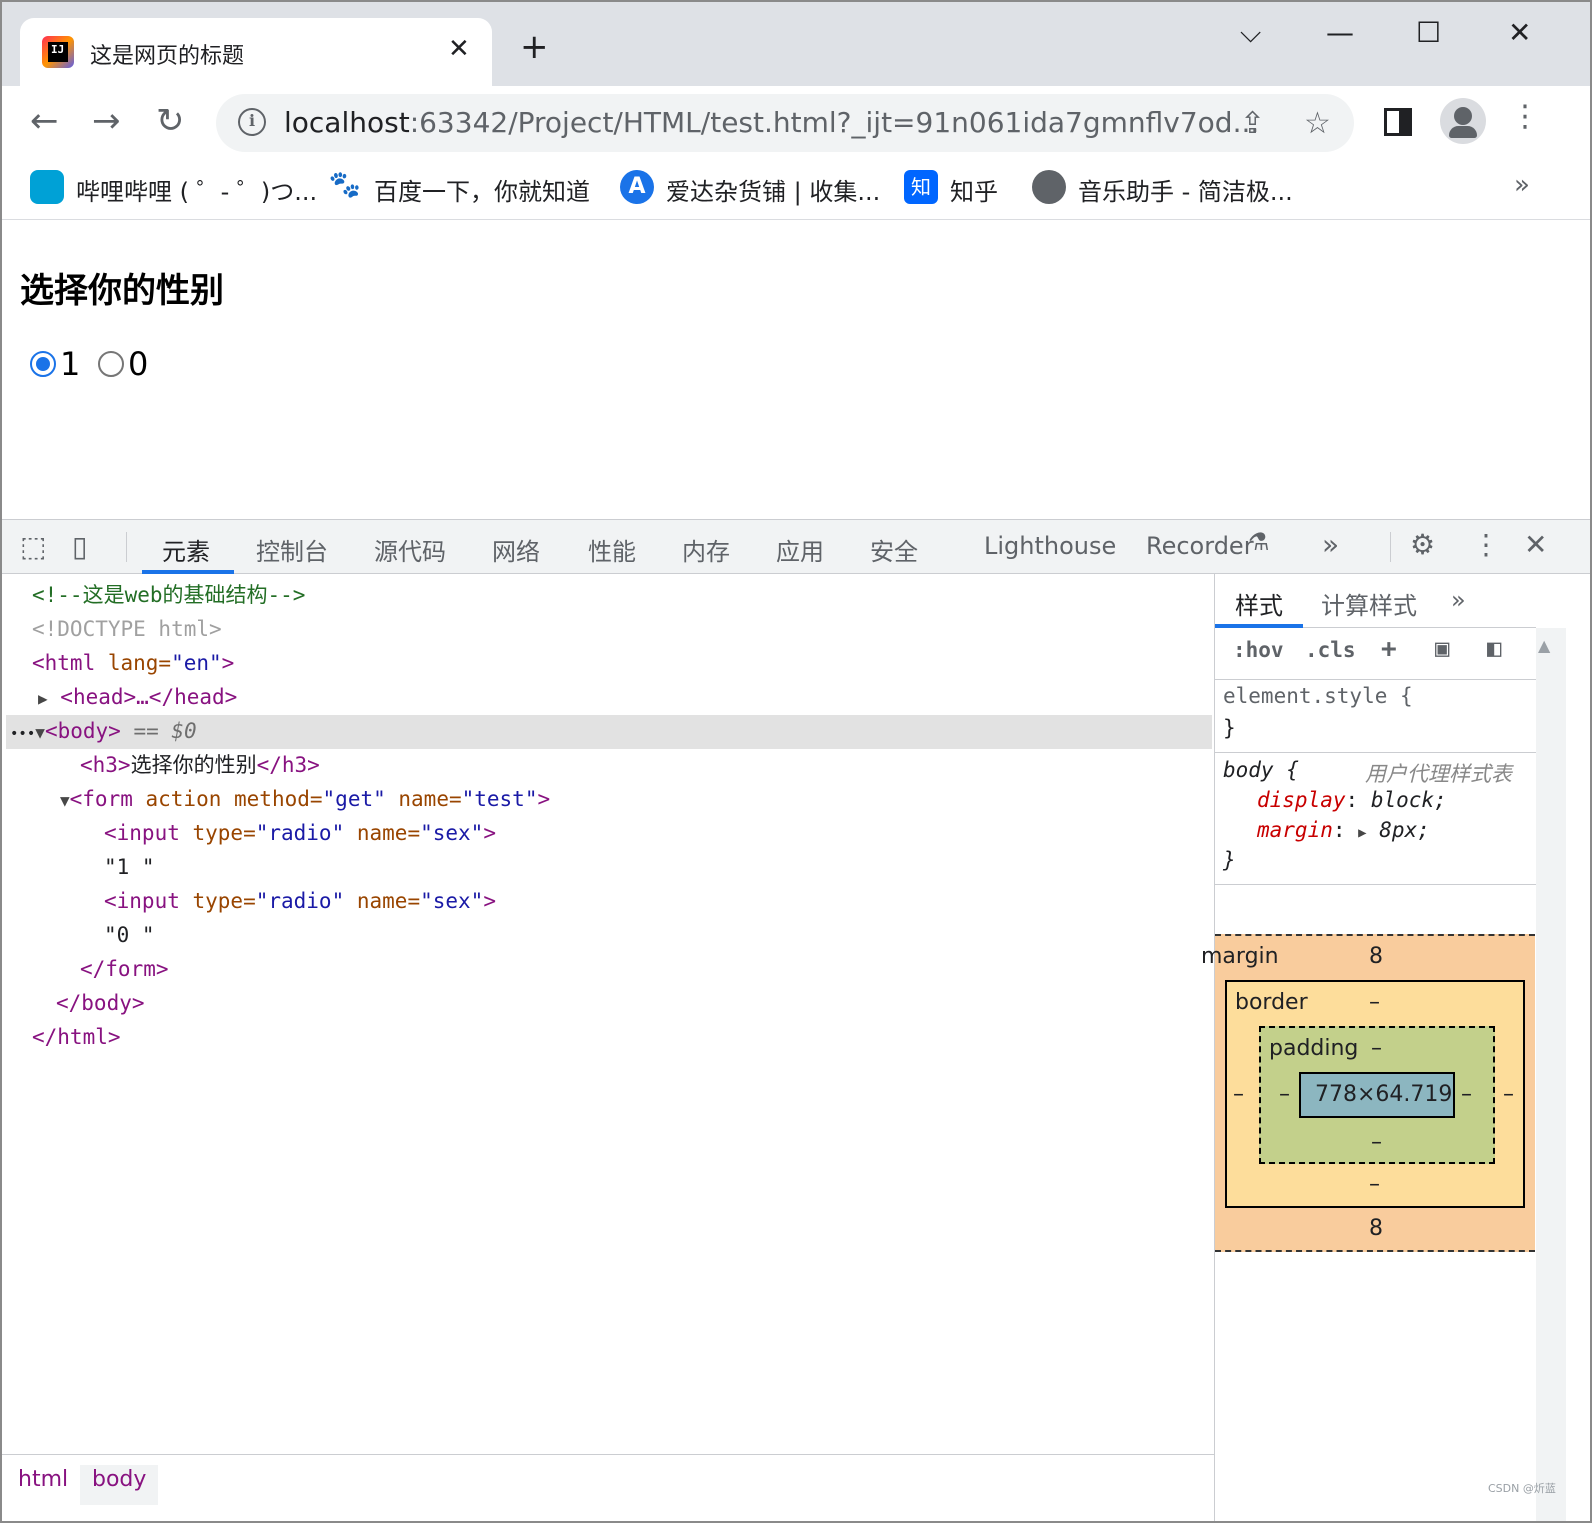 The width and height of the screenshot is (1592, 1523). I want to click on box-border-label: border, so click(1271, 1002).